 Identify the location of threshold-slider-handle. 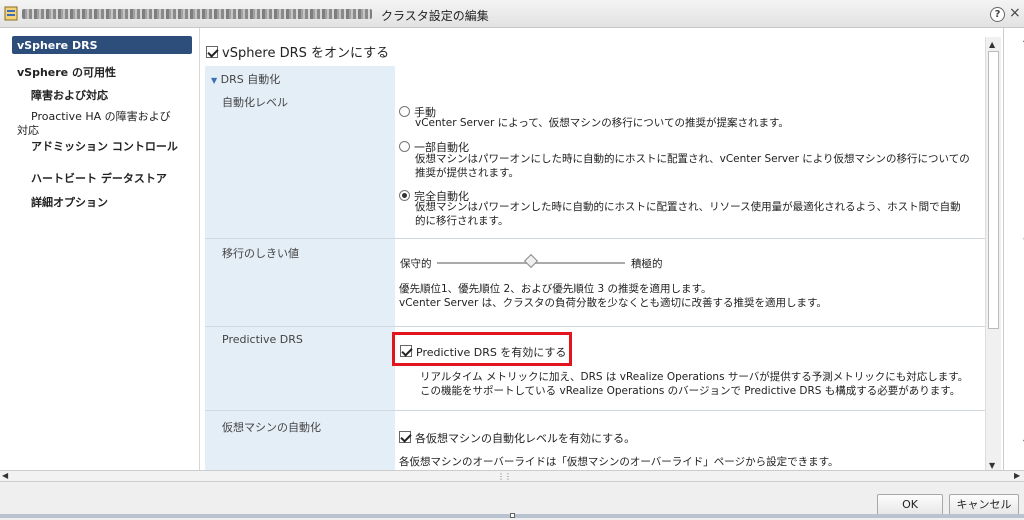
(531, 261).